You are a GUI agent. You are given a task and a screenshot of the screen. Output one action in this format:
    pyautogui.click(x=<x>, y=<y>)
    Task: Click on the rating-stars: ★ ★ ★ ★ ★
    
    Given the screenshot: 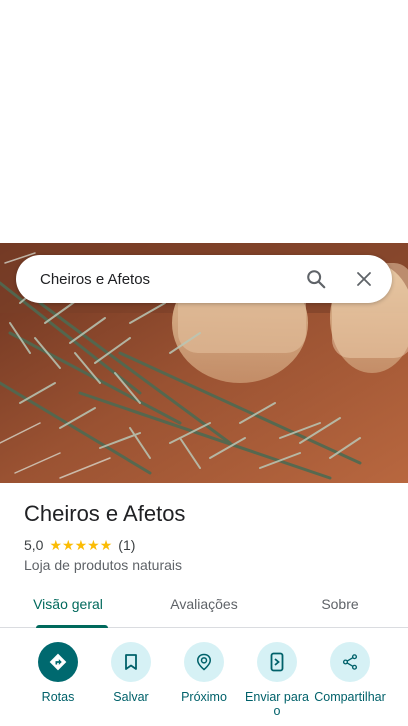 What is the action you would take?
    pyautogui.click(x=80, y=545)
    